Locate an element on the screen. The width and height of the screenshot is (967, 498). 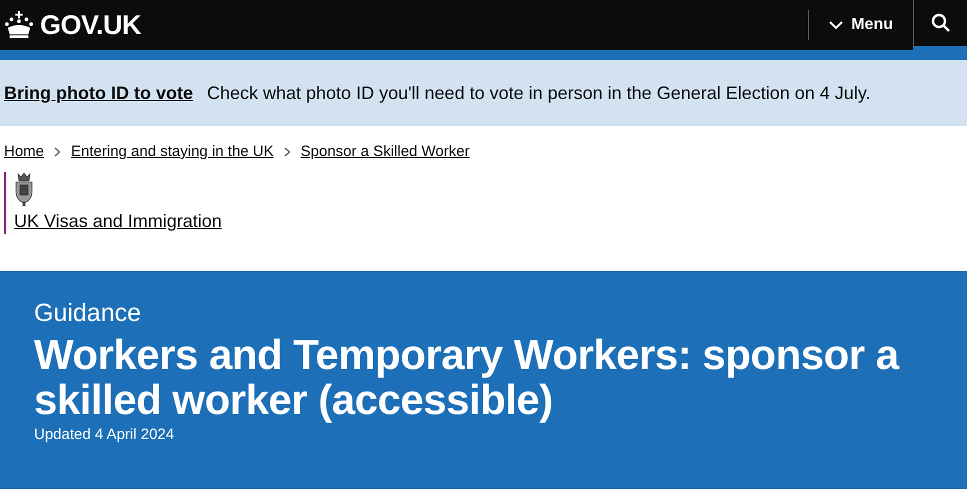
organisation-link: UK Visas and Immigration is located at coordinates (118, 221).